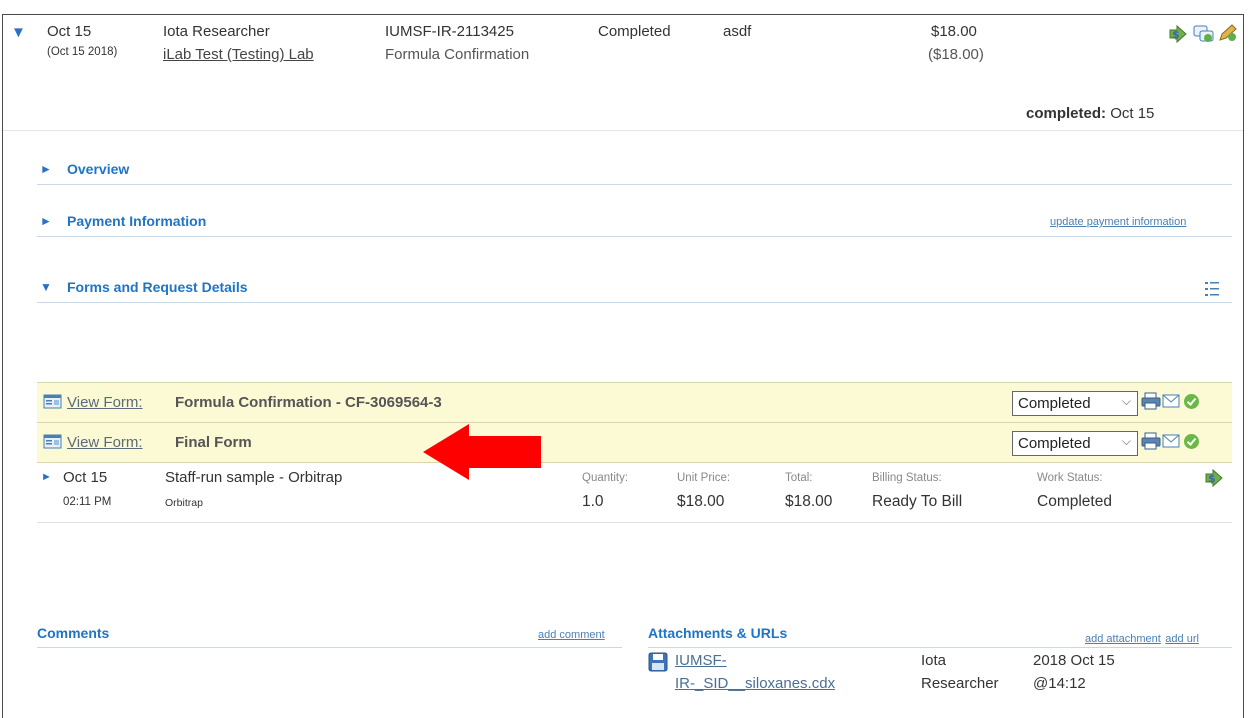 Image resolution: width=1256 pixels, height=718 pixels. I want to click on attachment-actions: add attachment add url, so click(1142, 638).